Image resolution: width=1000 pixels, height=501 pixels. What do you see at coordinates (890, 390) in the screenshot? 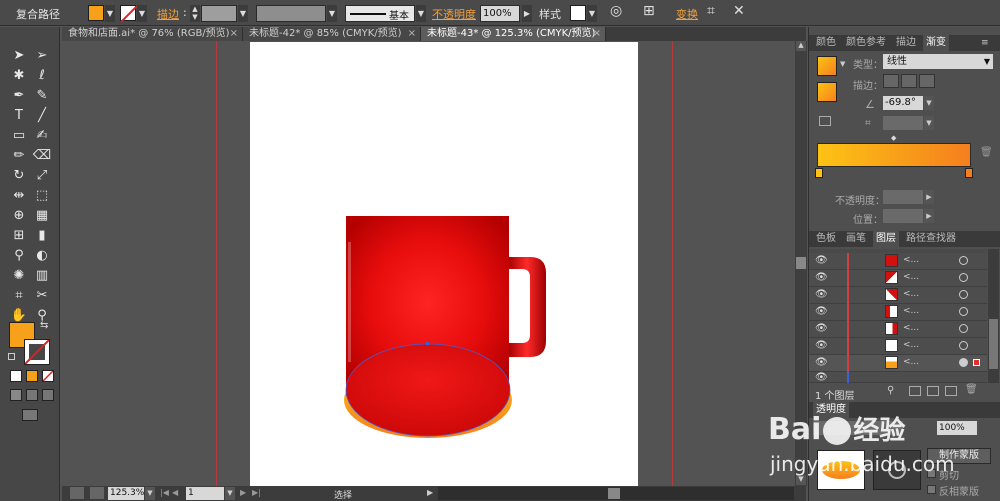
I see `locate-object-icon: ⚲` at bounding box center [890, 390].